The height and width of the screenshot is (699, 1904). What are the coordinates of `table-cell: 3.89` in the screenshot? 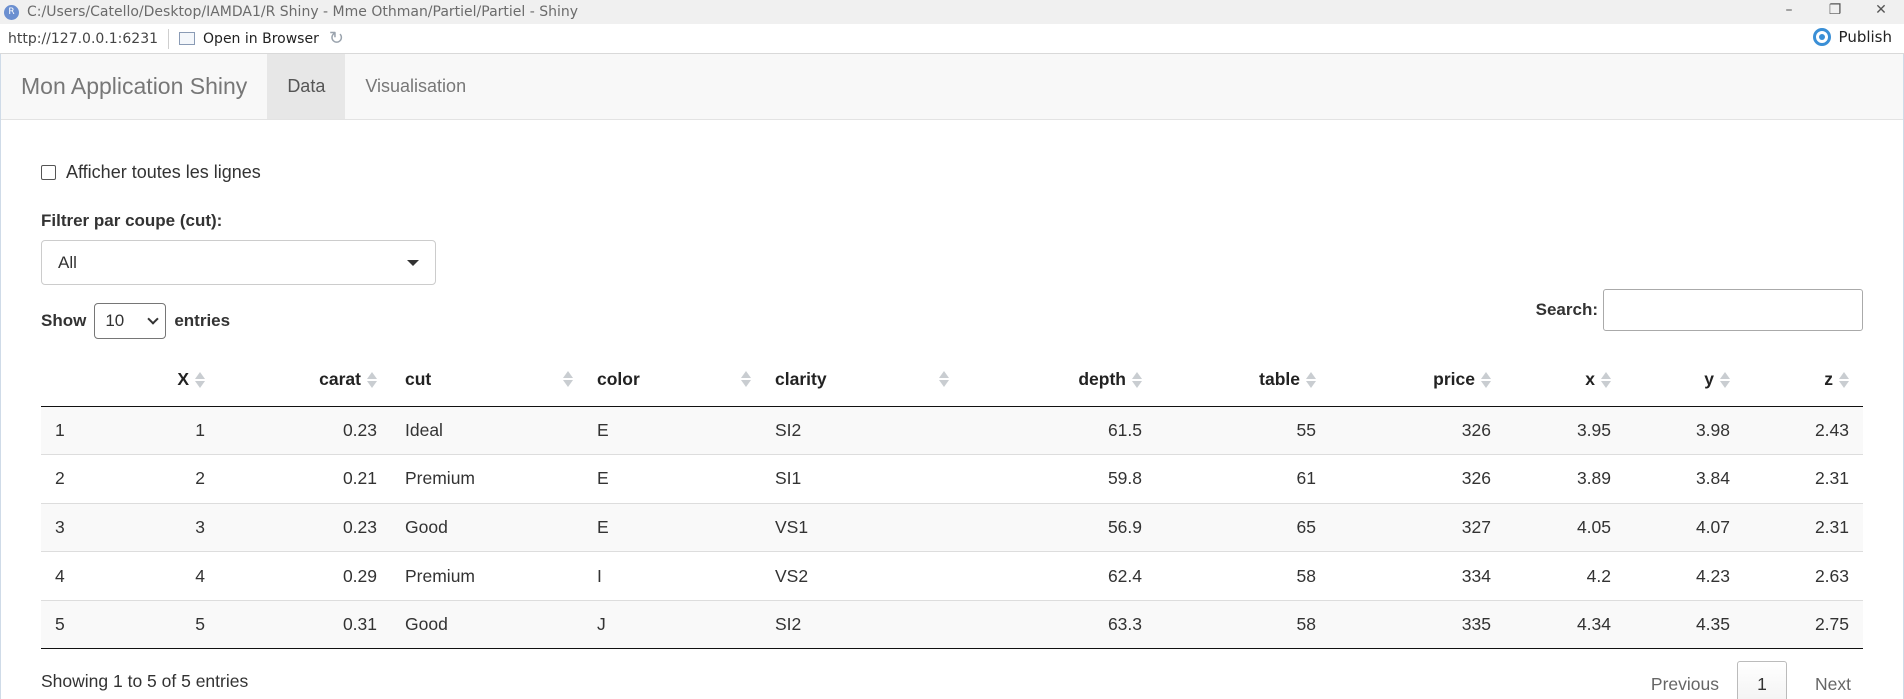 It's located at (1565, 479).